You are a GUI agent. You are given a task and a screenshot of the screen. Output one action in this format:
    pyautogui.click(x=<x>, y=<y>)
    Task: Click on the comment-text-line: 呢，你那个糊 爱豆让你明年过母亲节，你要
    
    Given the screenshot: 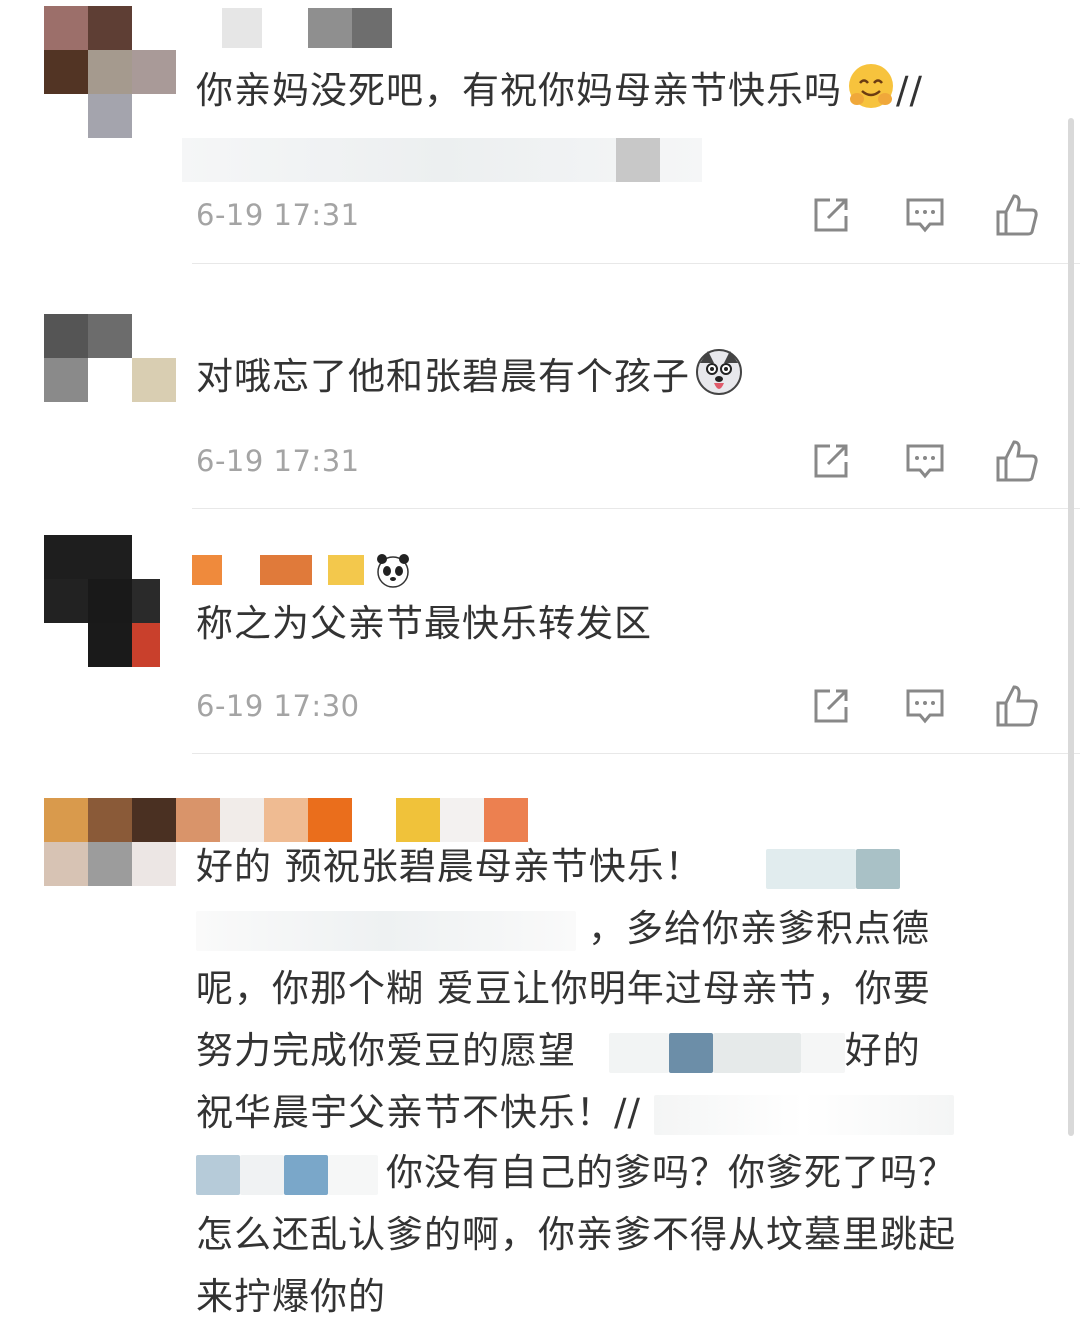 What is the action you would take?
    pyautogui.click(x=618, y=988)
    